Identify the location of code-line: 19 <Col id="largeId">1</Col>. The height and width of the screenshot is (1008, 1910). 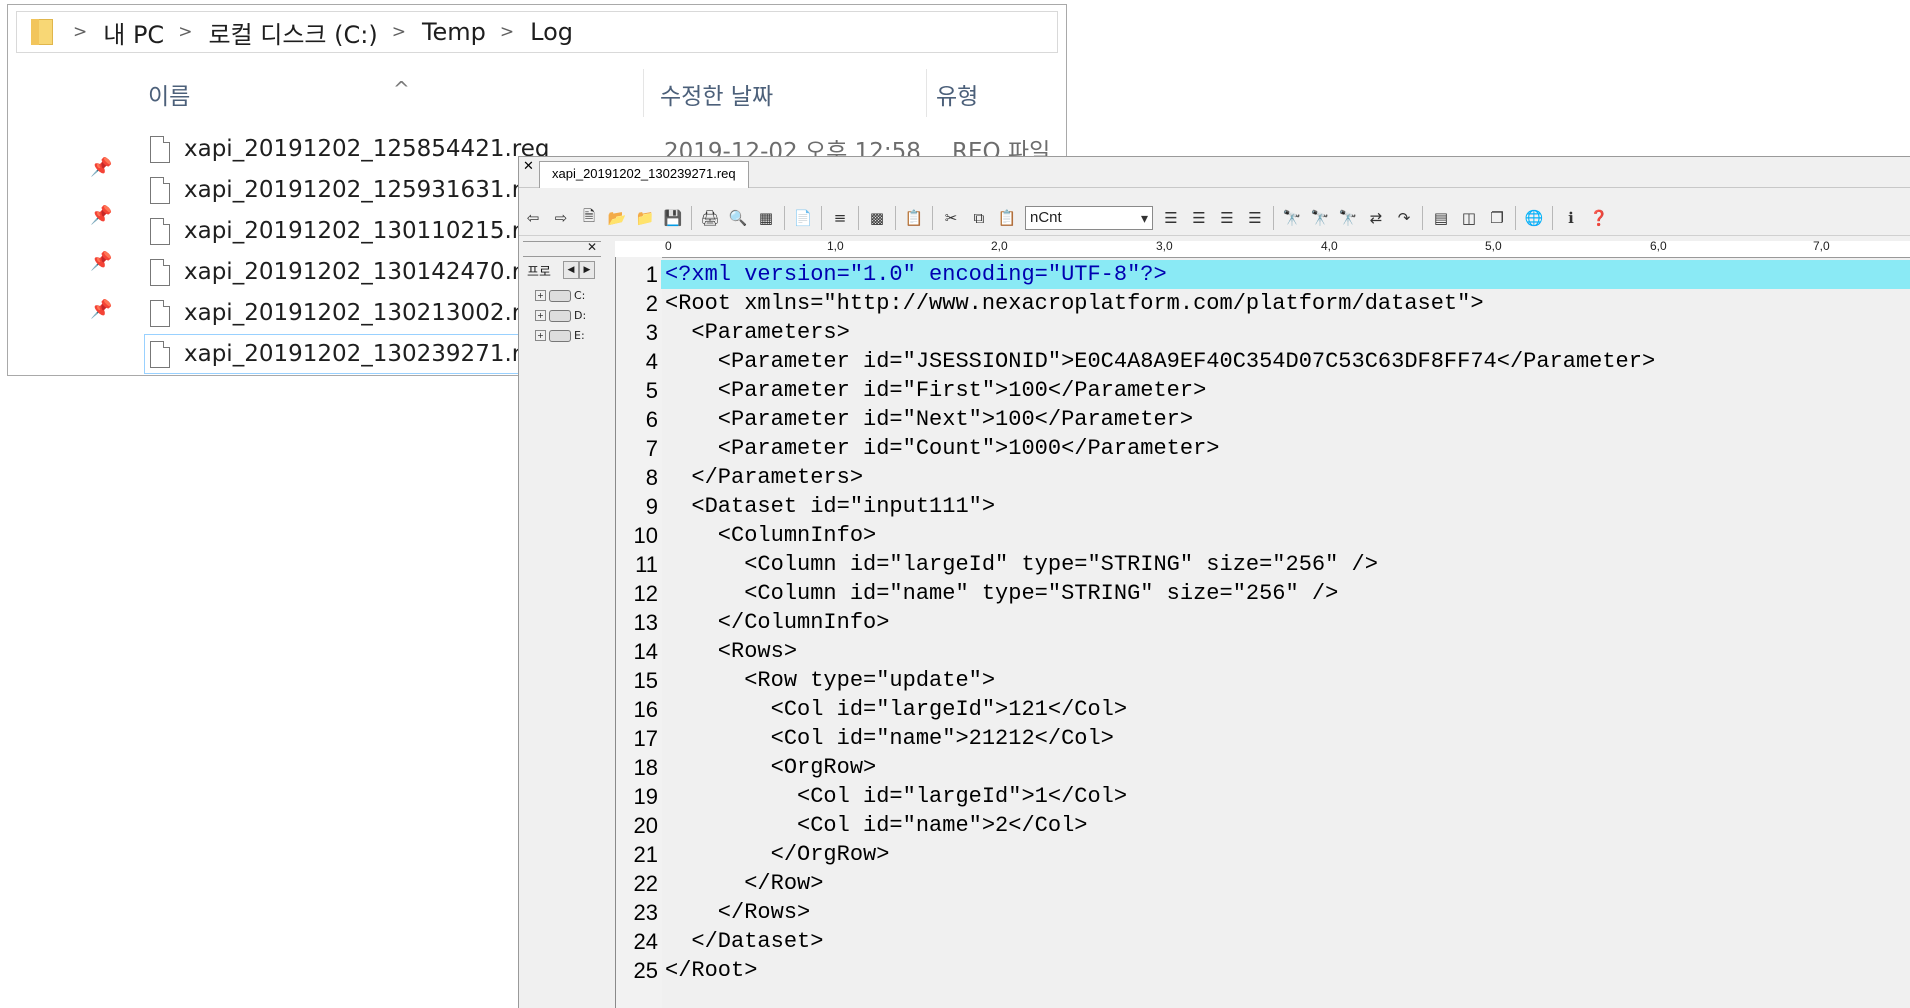
(1262, 796).